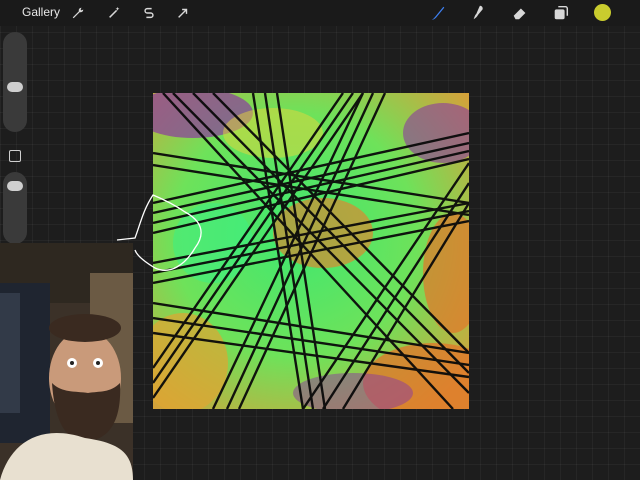 This screenshot has height=480, width=640. I want to click on webcam-video, so click(66, 361).